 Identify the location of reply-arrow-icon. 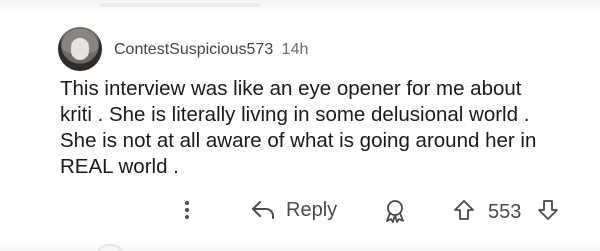
(263, 210).